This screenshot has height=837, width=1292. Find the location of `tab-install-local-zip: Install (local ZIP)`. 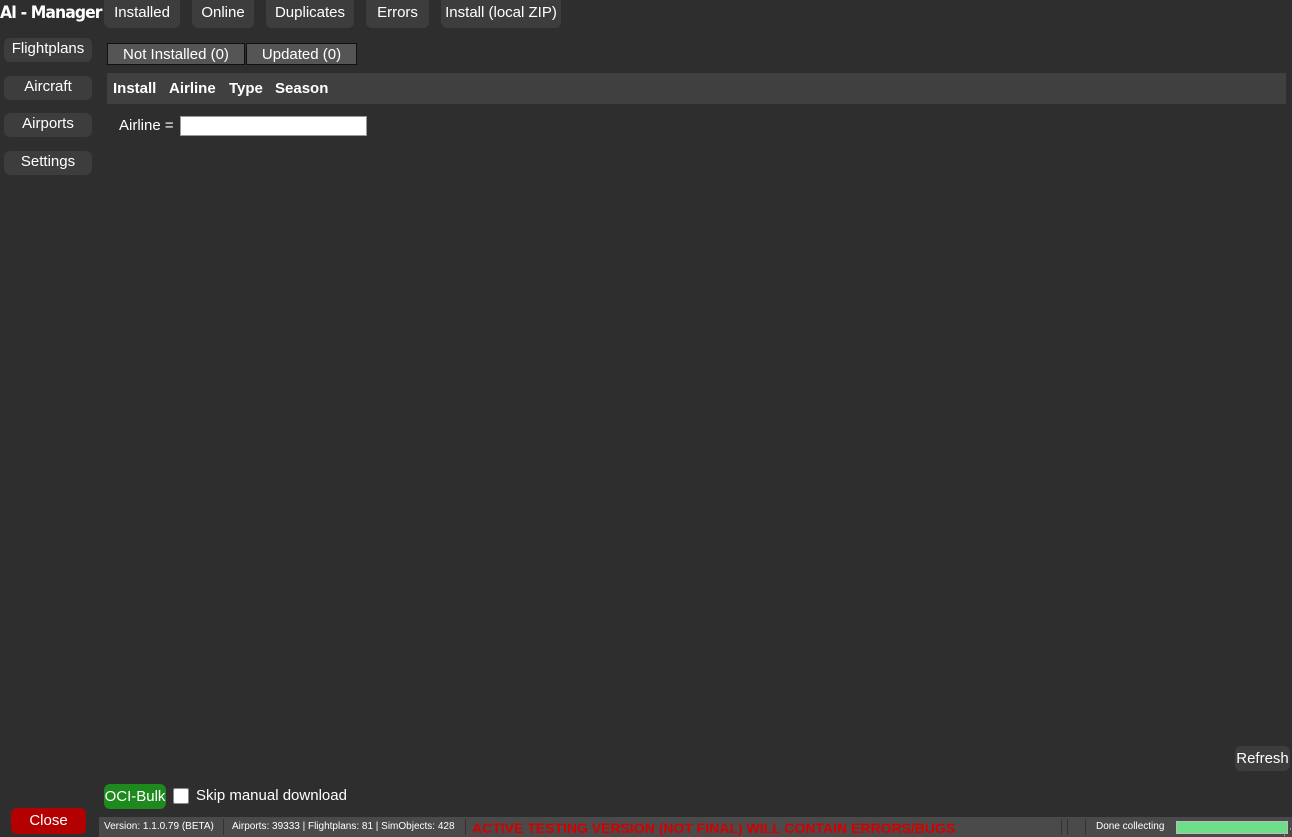

tab-install-local-zip: Install (local ZIP) is located at coordinates (501, 14).